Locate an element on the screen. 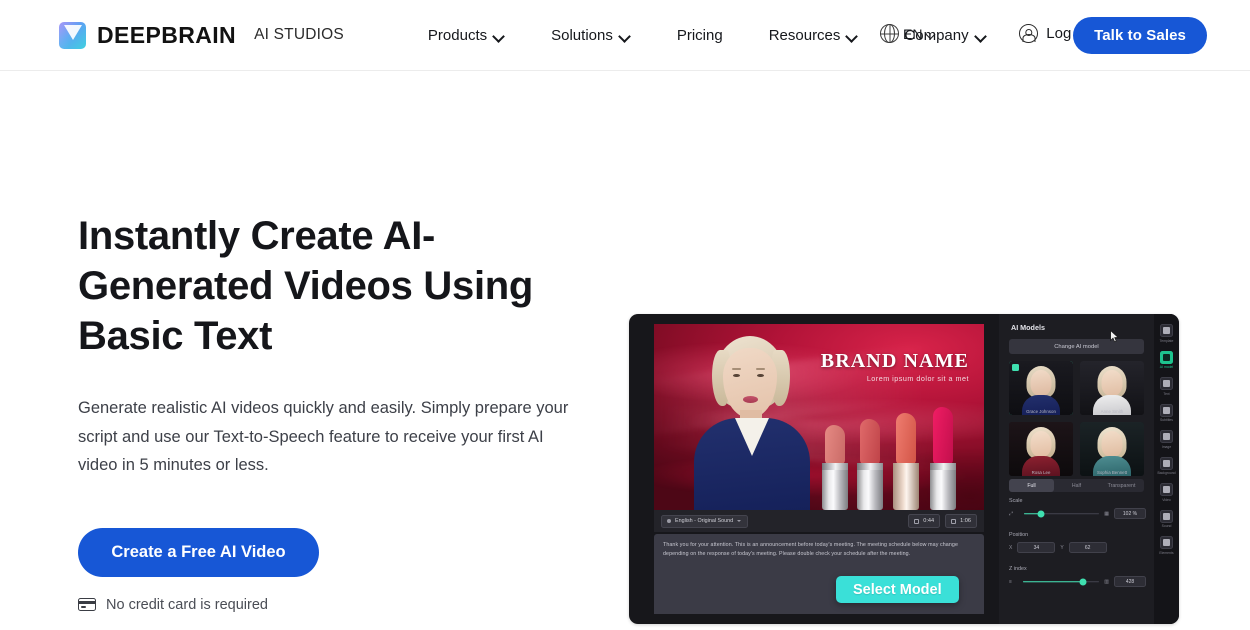 The image size is (1250, 630). background-icon is located at coordinates (1166, 463).